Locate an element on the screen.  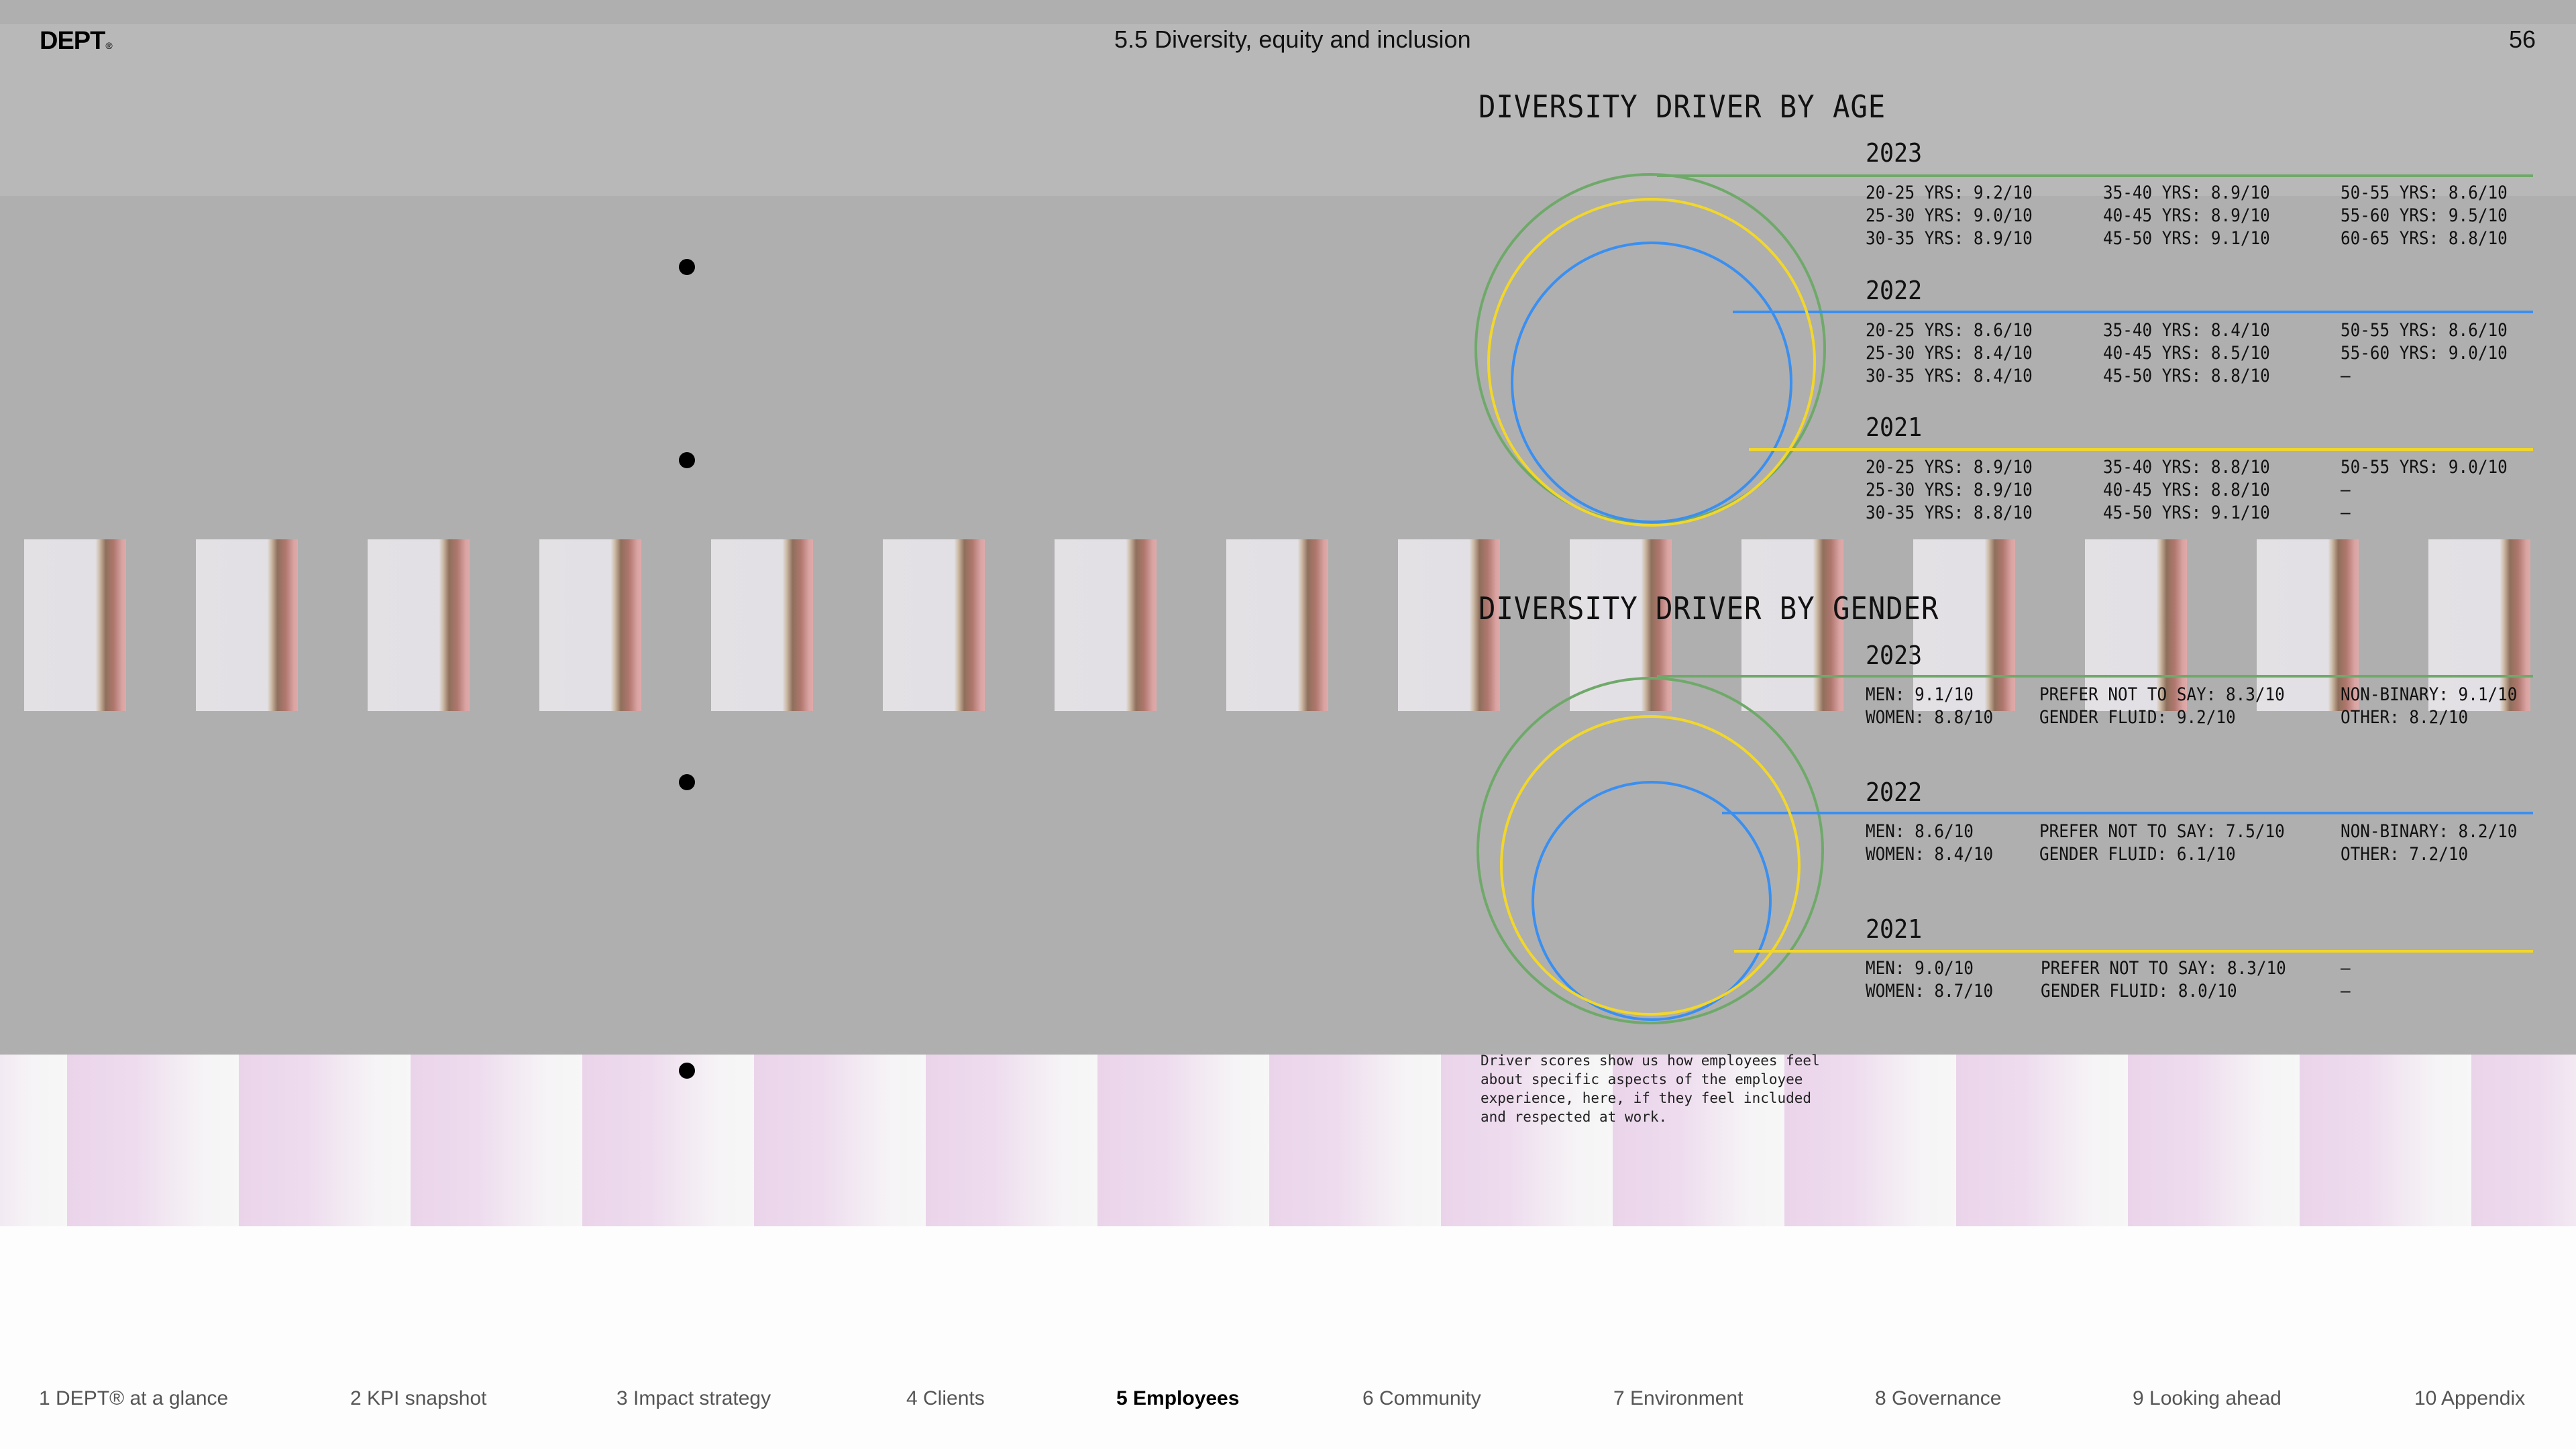
age-year-2021: 2021 is located at coordinates (1894, 427).